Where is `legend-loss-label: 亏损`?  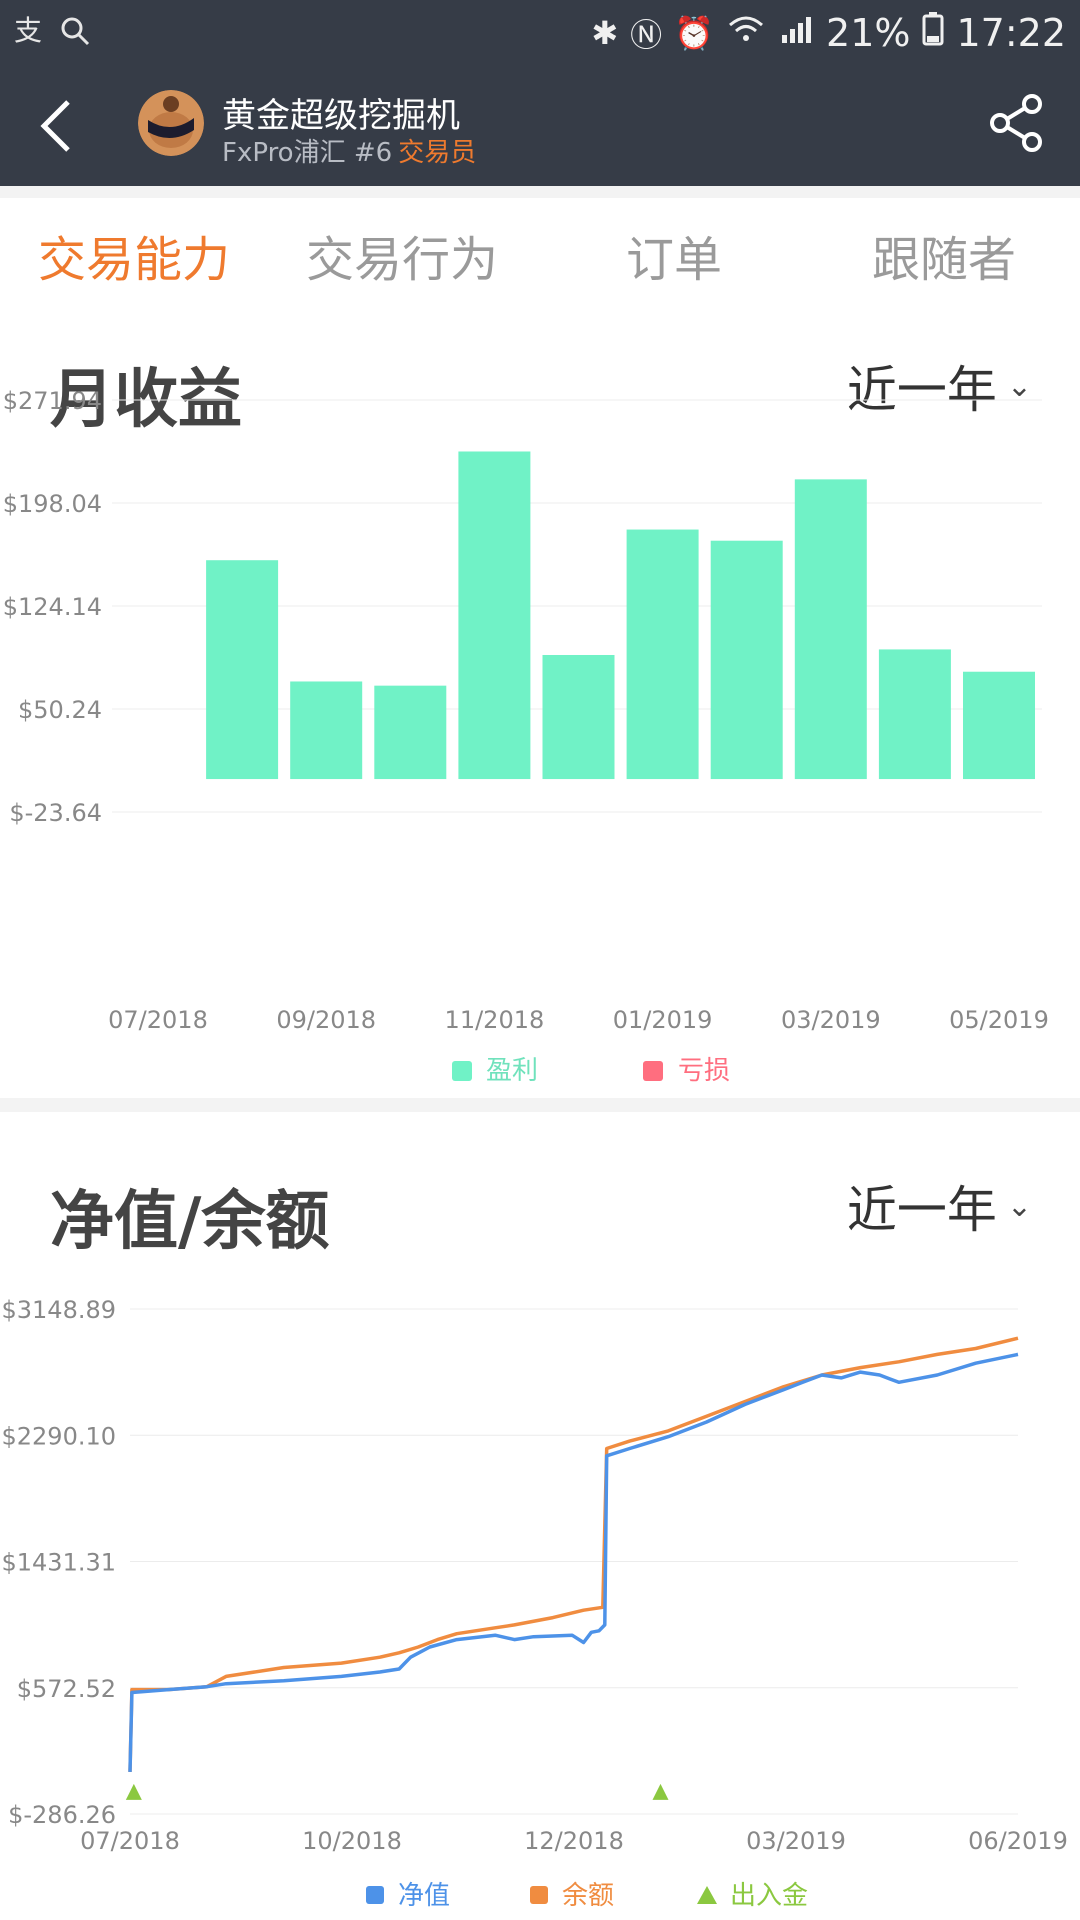
legend-loss-label: 亏损 is located at coordinates (704, 1071).